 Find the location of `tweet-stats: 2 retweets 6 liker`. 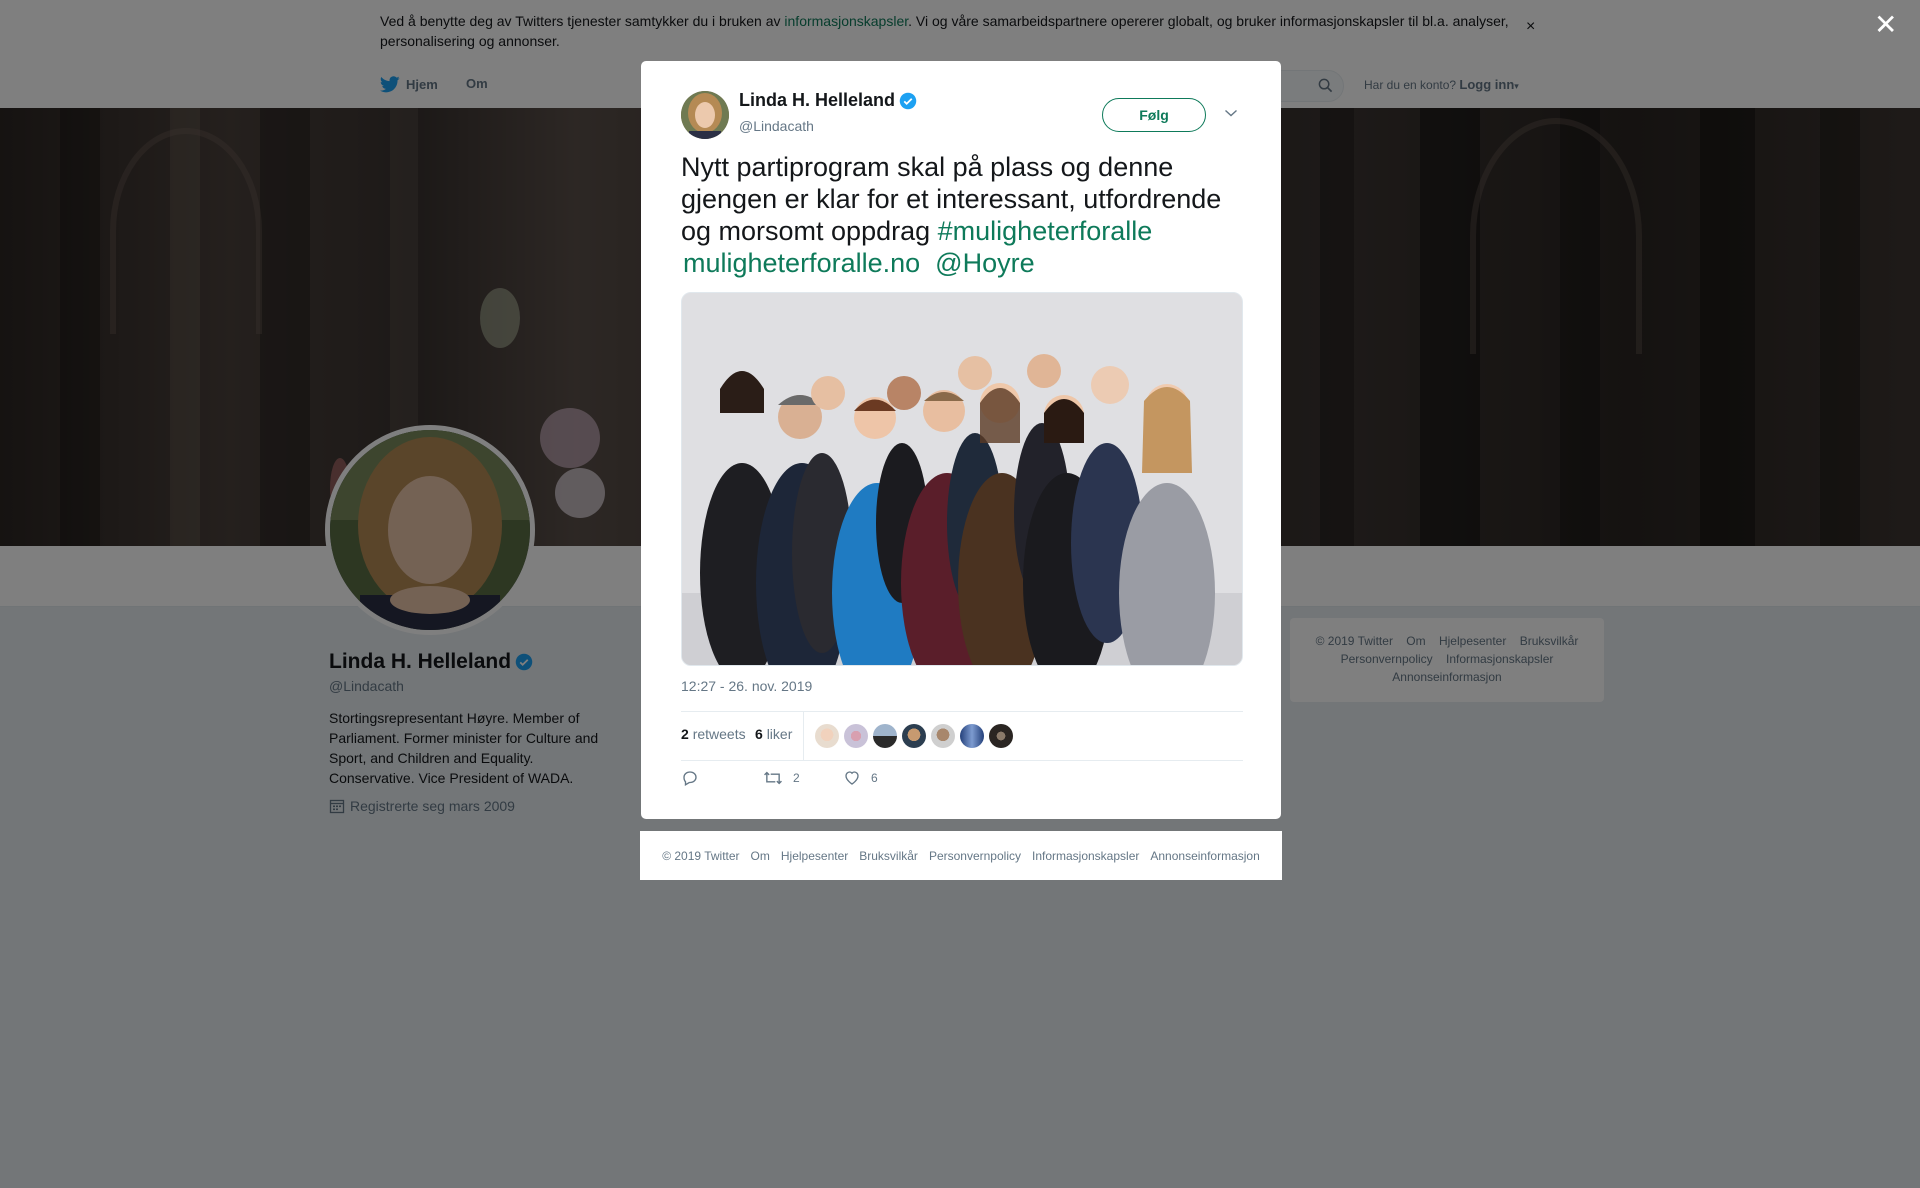

tweet-stats: 2 retweets 6 liker is located at coordinates (962, 736).